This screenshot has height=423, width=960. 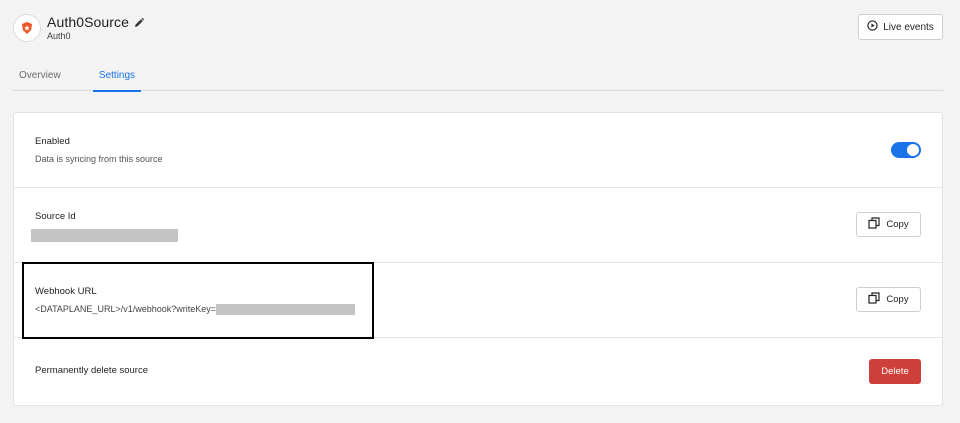 I want to click on copy-webhook-url-button: Copy, so click(x=888, y=299).